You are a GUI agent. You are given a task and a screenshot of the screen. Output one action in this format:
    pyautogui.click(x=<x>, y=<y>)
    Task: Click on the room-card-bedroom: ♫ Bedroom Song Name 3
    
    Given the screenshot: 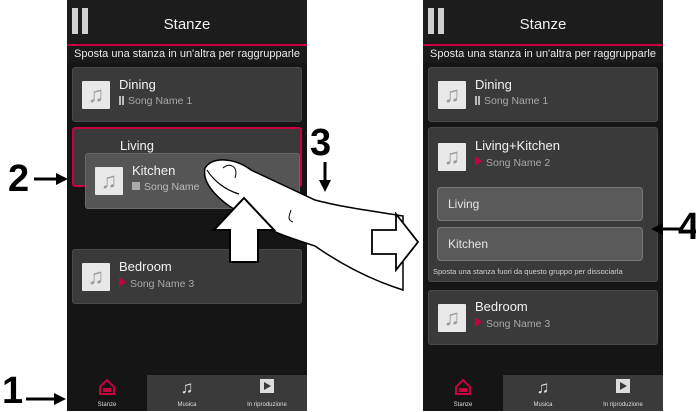 What is the action you would take?
    pyautogui.click(x=543, y=317)
    